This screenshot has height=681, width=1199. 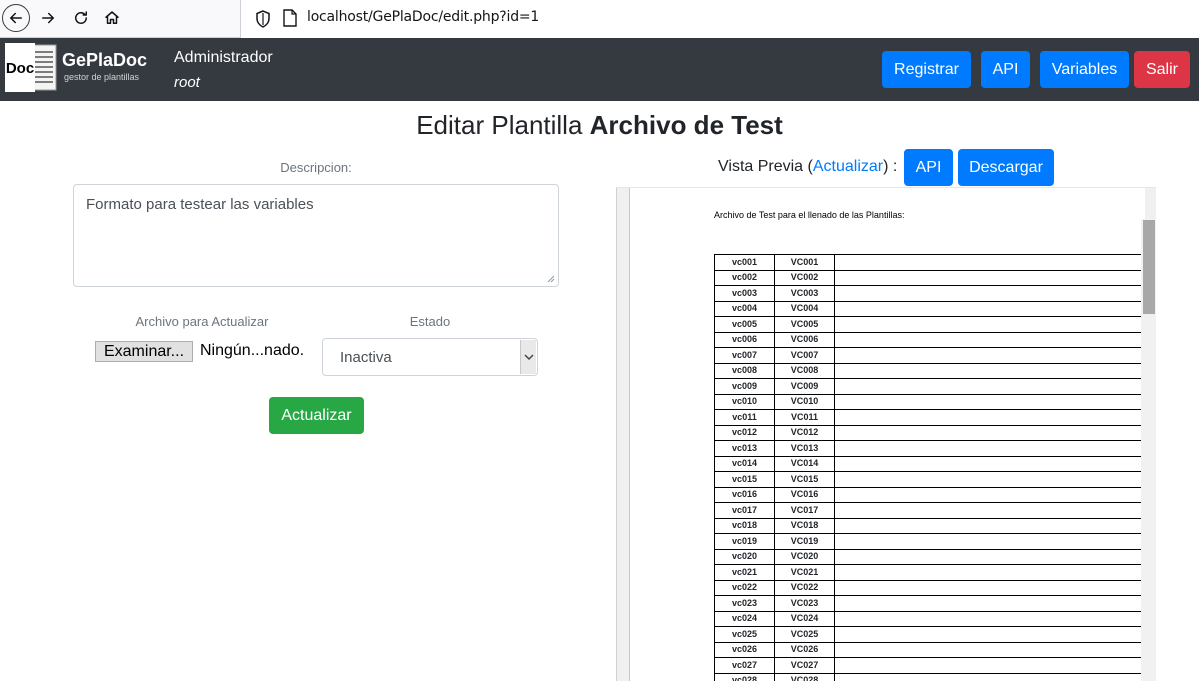 What do you see at coordinates (744, 432) in the screenshot?
I see `variable-cell: vc012` at bounding box center [744, 432].